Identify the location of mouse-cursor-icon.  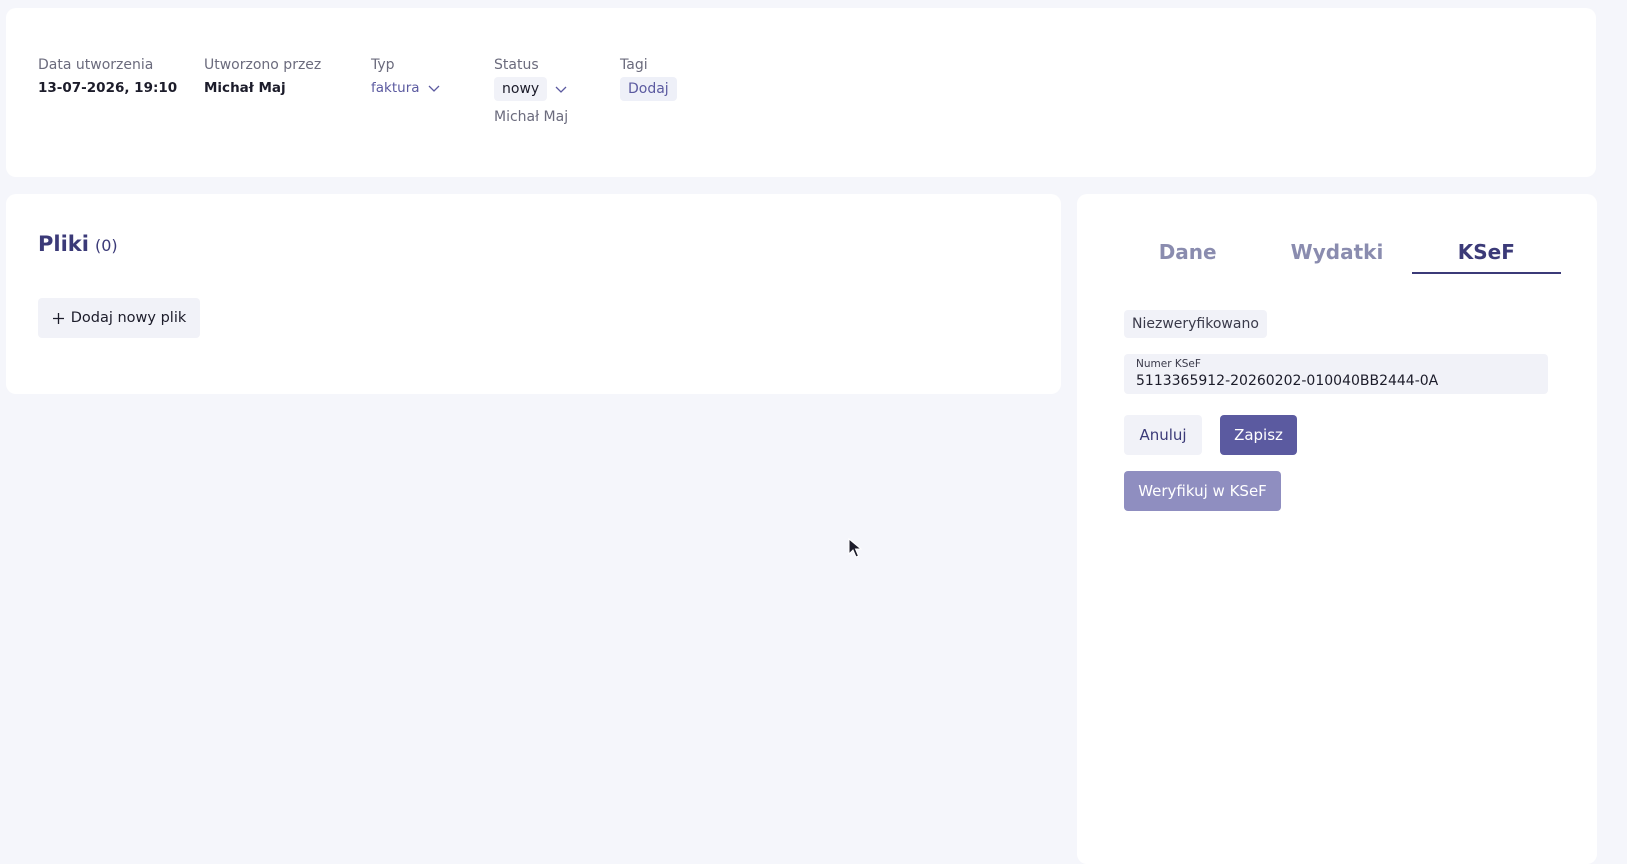
(855, 548).